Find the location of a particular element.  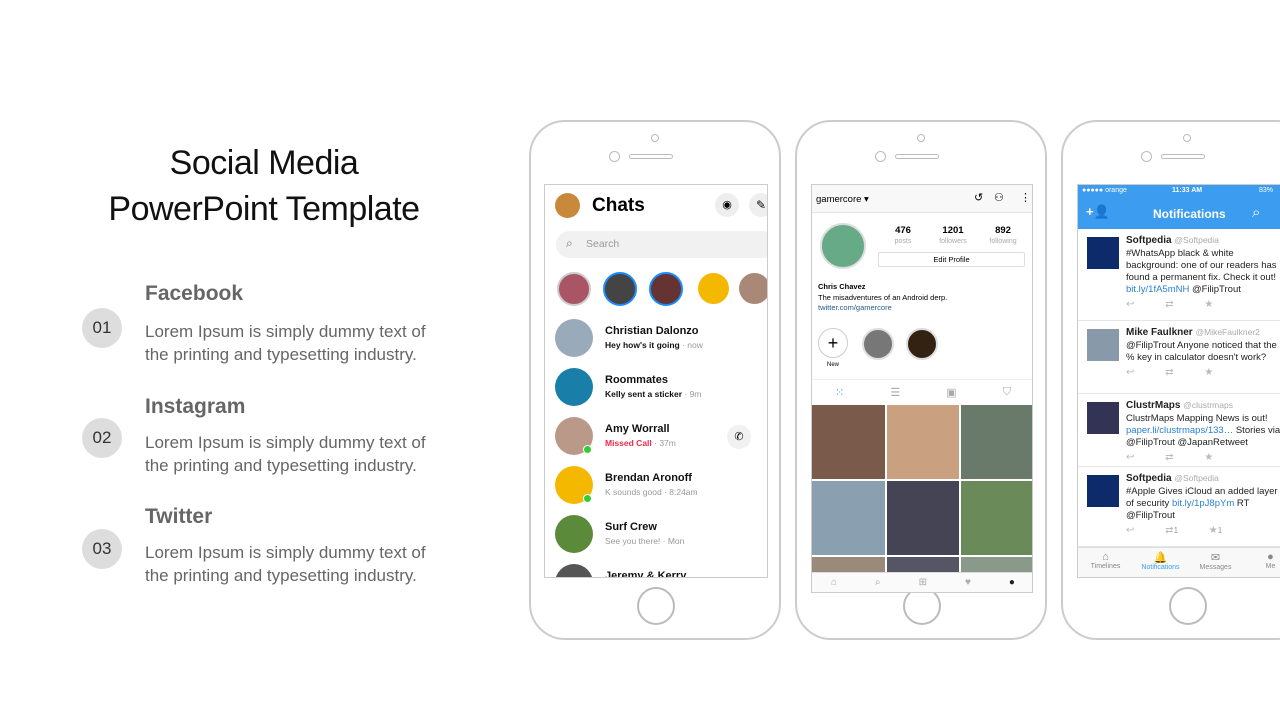

item-heading: Instagram is located at coordinates (195, 406).